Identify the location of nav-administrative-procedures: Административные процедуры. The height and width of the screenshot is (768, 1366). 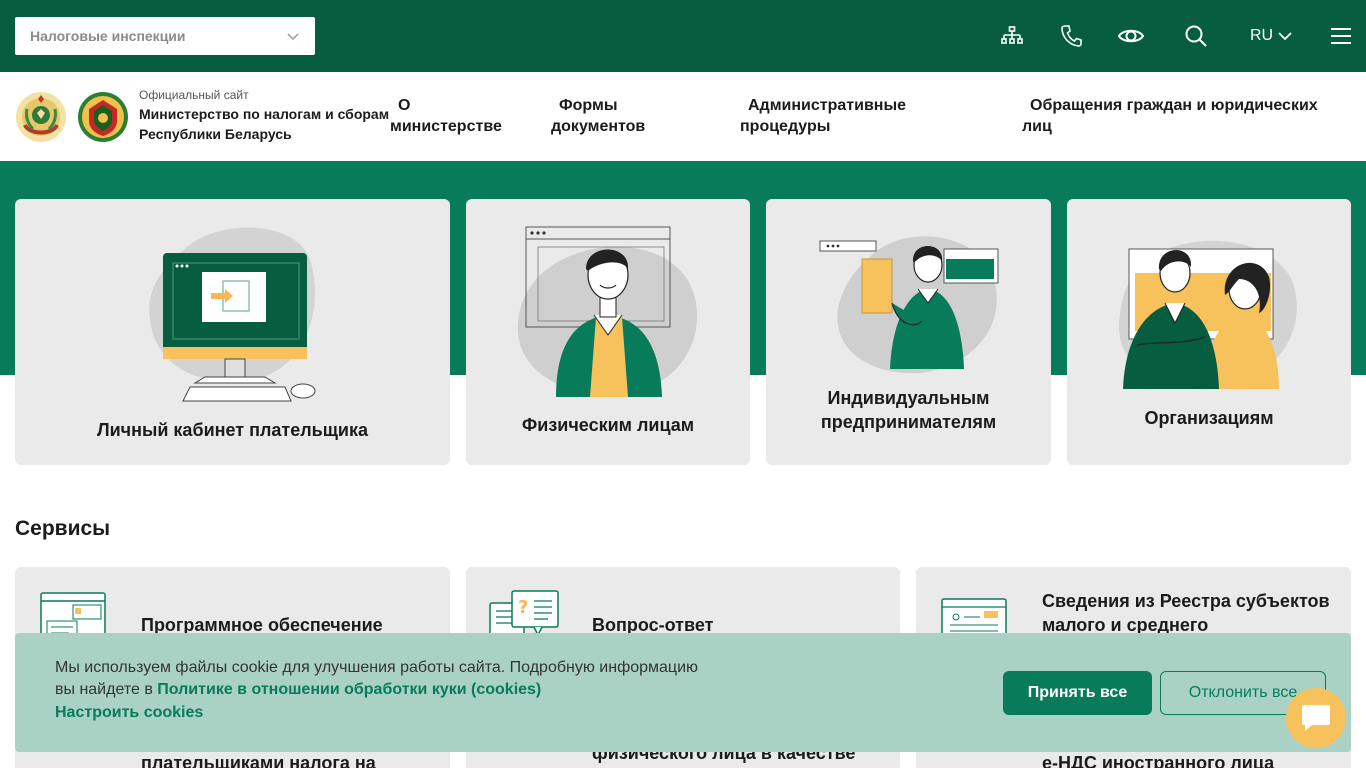
(823, 116).